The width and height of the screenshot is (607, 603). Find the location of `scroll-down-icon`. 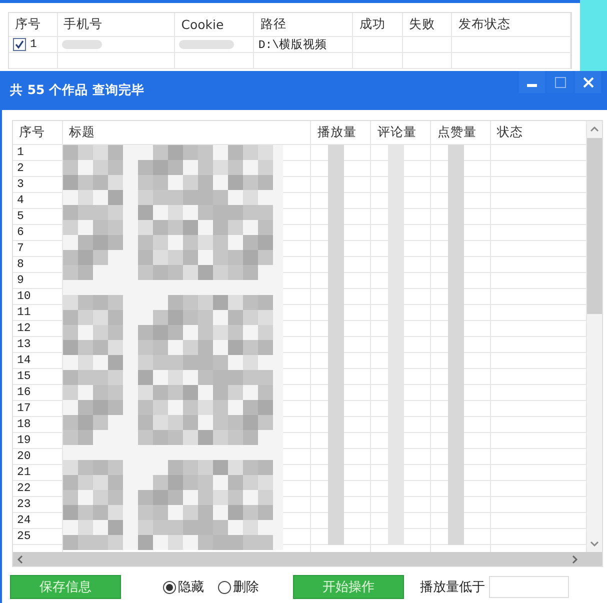

scroll-down-icon is located at coordinates (594, 544).